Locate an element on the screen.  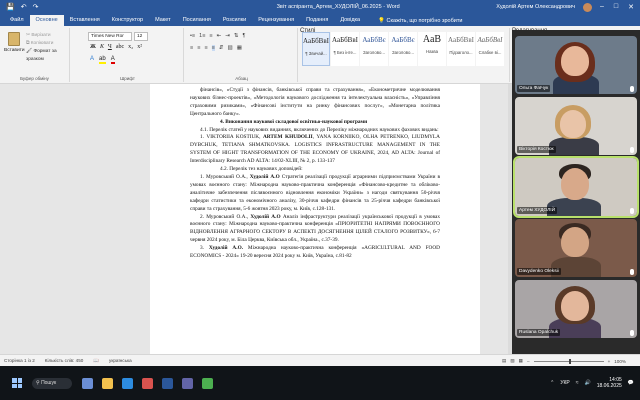
minimize-icon: – is located at coordinates (602, 7).